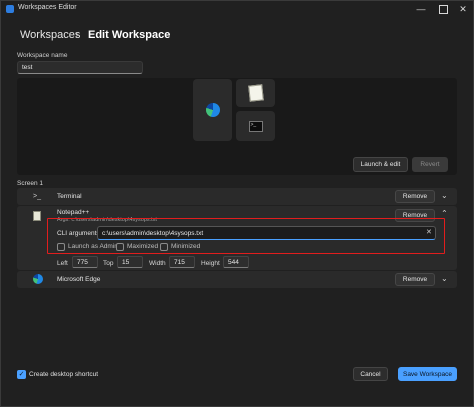 The height and width of the screenshot is (407, 474). I want to click on revert-button: Revert, so click(430, 164).